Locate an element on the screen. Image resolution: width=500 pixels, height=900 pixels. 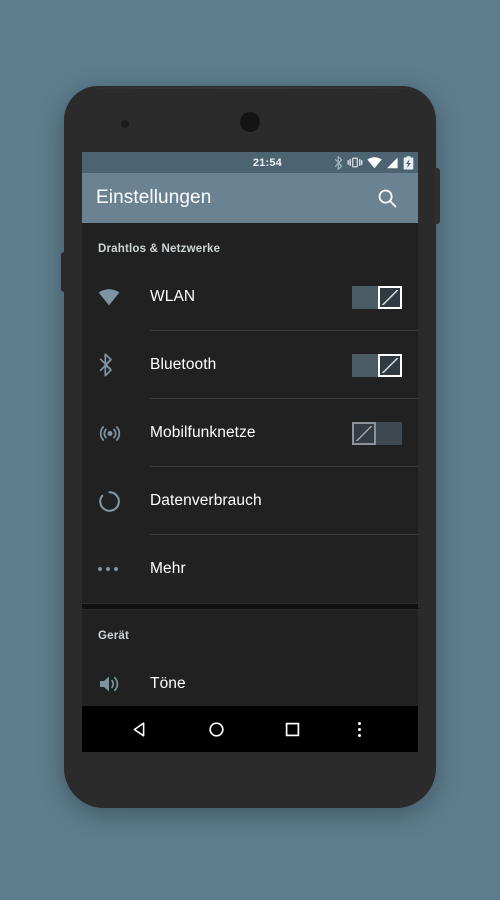
search-icon is located at coordinates (387, 198).